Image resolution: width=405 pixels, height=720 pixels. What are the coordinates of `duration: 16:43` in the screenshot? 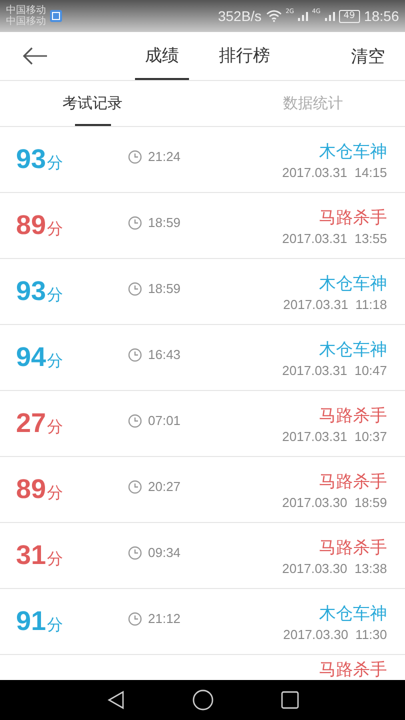 It's located at (164, 354).